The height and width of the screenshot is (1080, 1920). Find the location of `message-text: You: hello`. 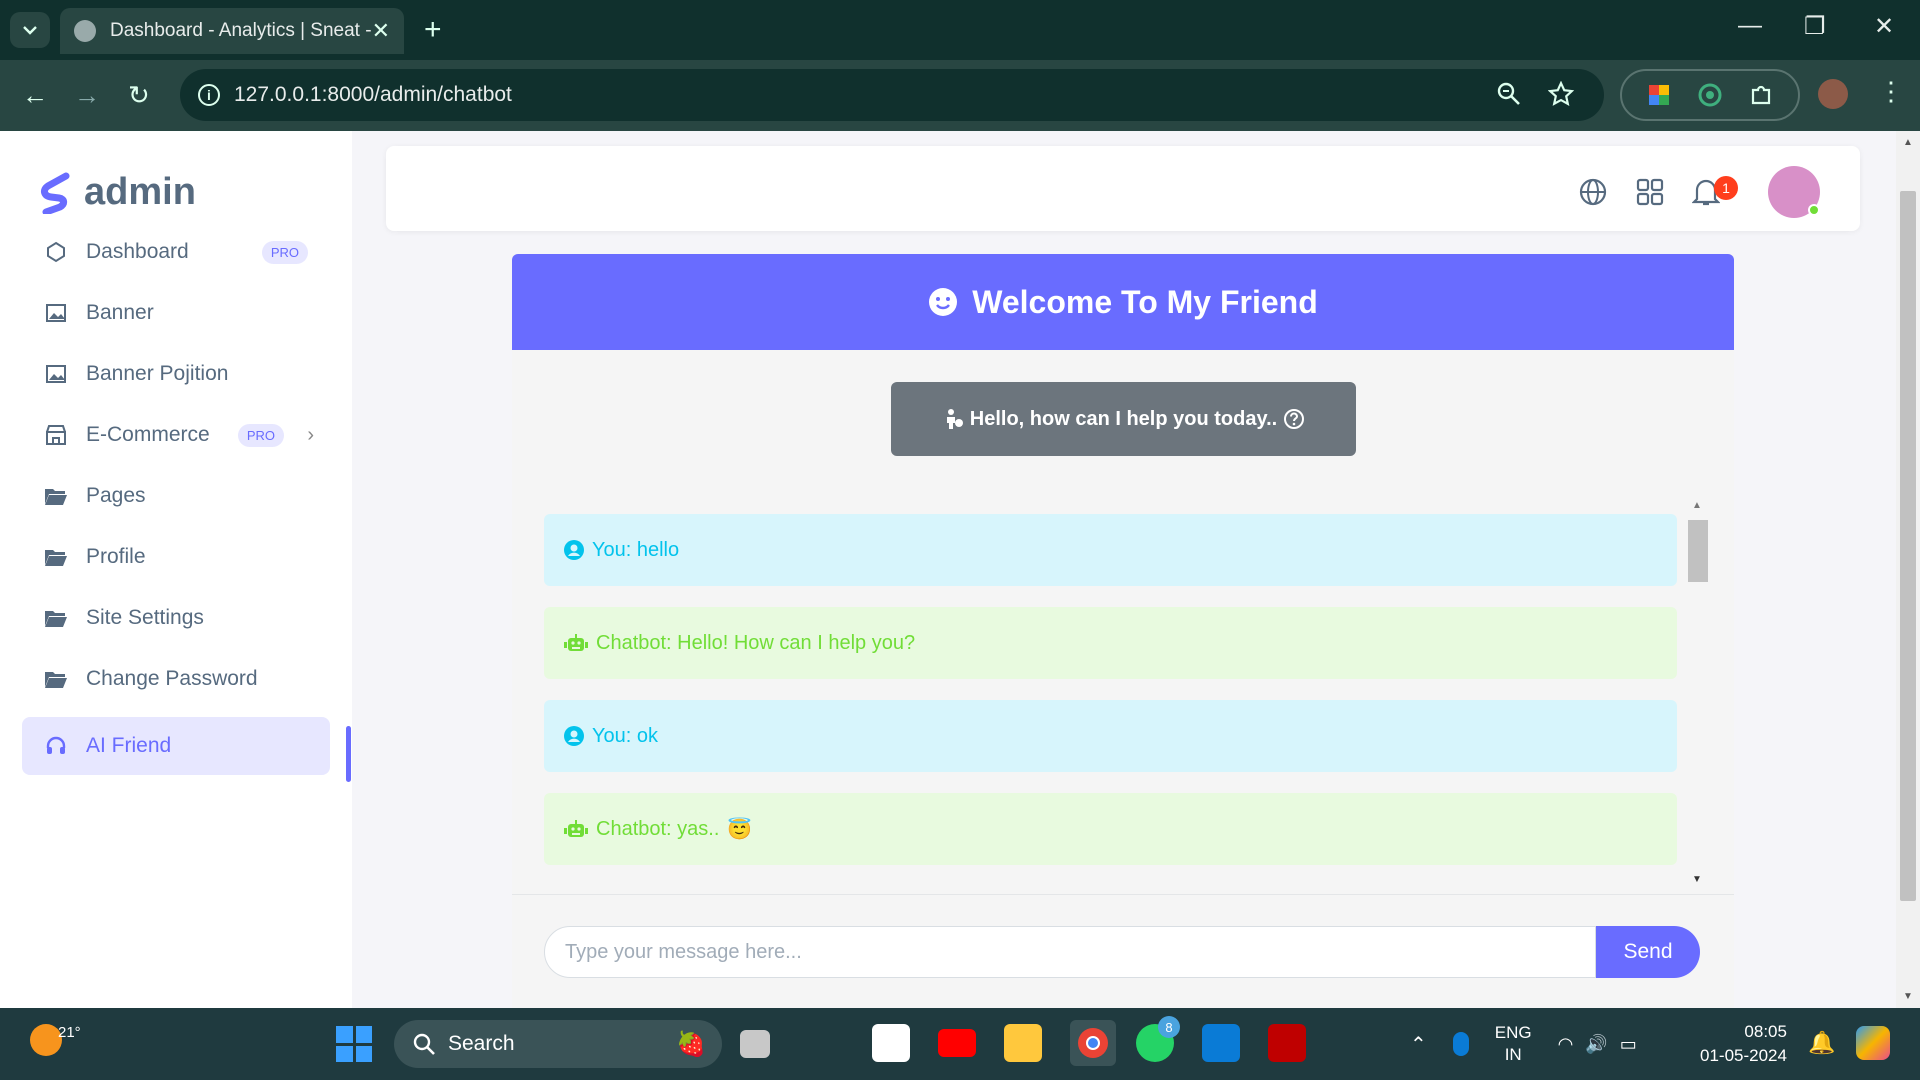

message-text: You: hello is located at coordinates (636, 549).